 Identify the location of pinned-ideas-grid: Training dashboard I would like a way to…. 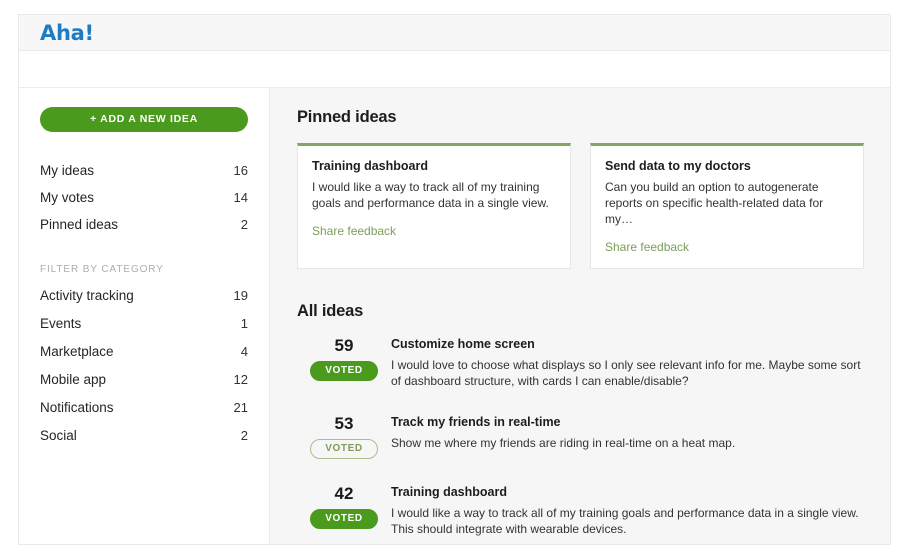
(580, 206).